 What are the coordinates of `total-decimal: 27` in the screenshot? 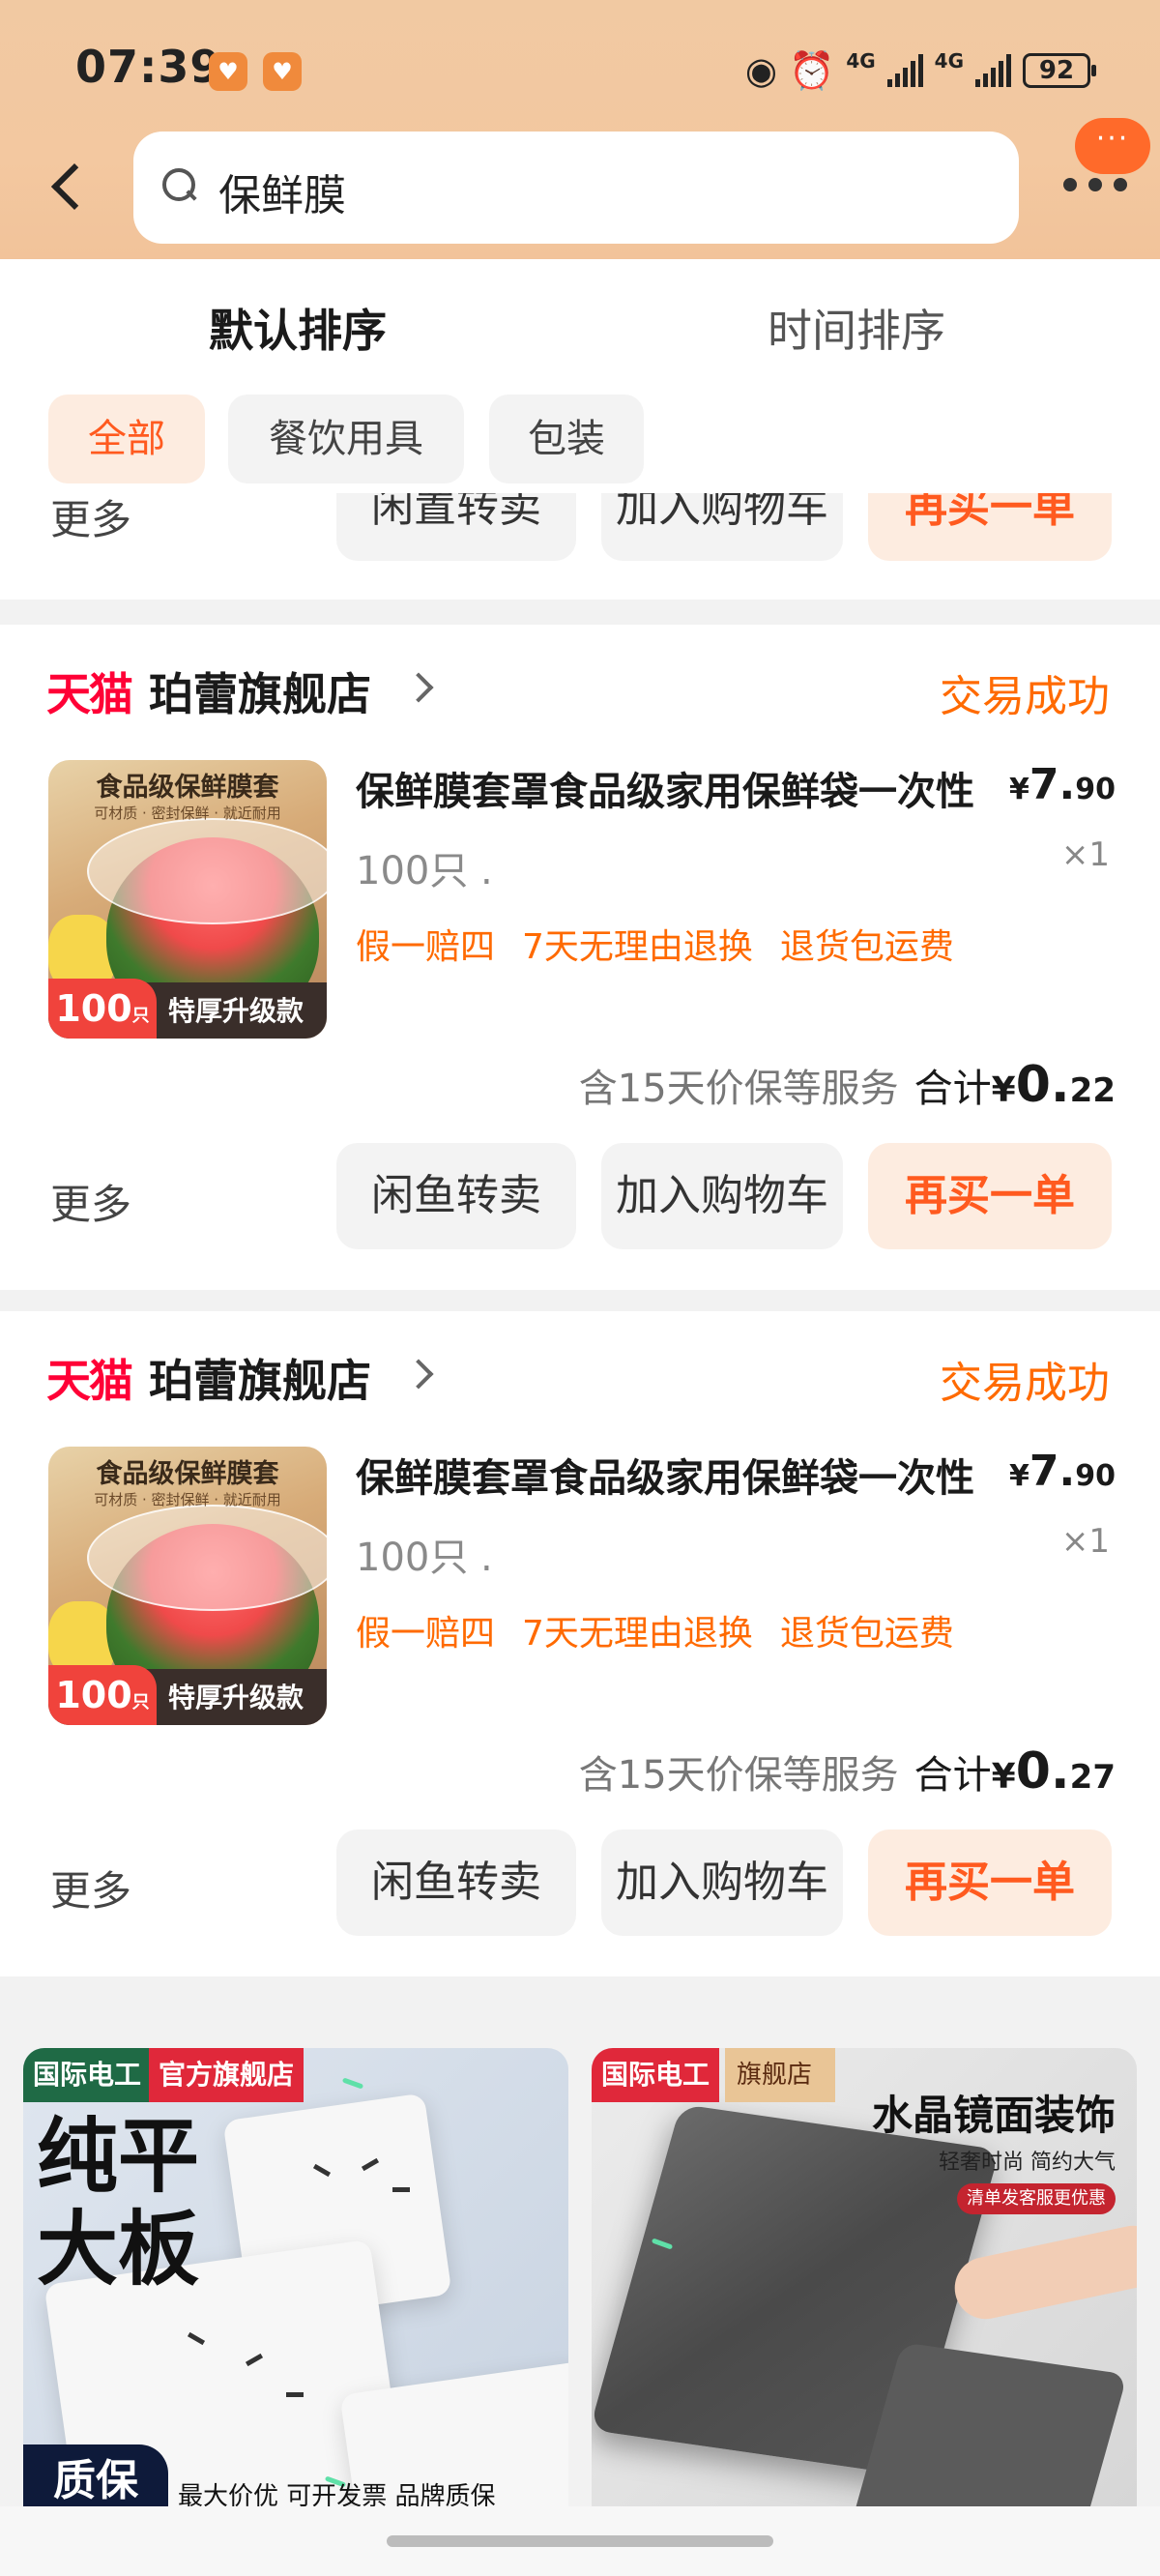 It's located at (1092, 1777).